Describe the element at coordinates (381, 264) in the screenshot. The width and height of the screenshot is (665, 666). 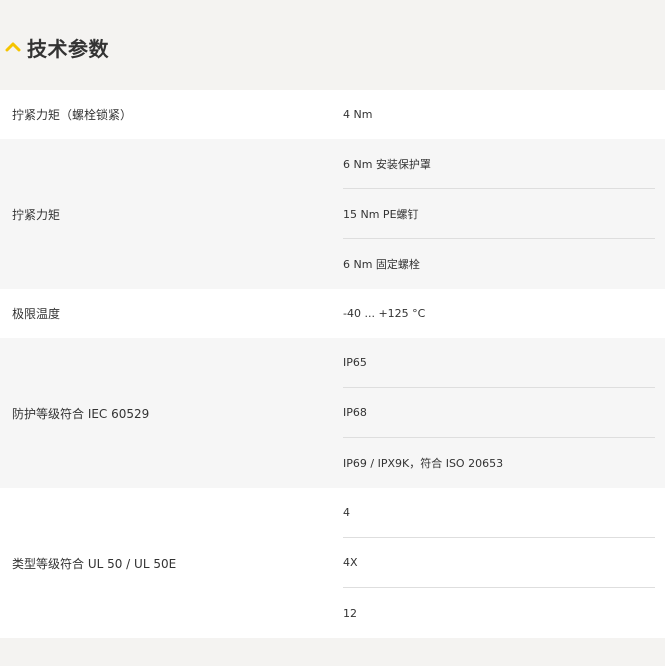
I see `spec-value: 6 Nm 固定螺栓` at that location.